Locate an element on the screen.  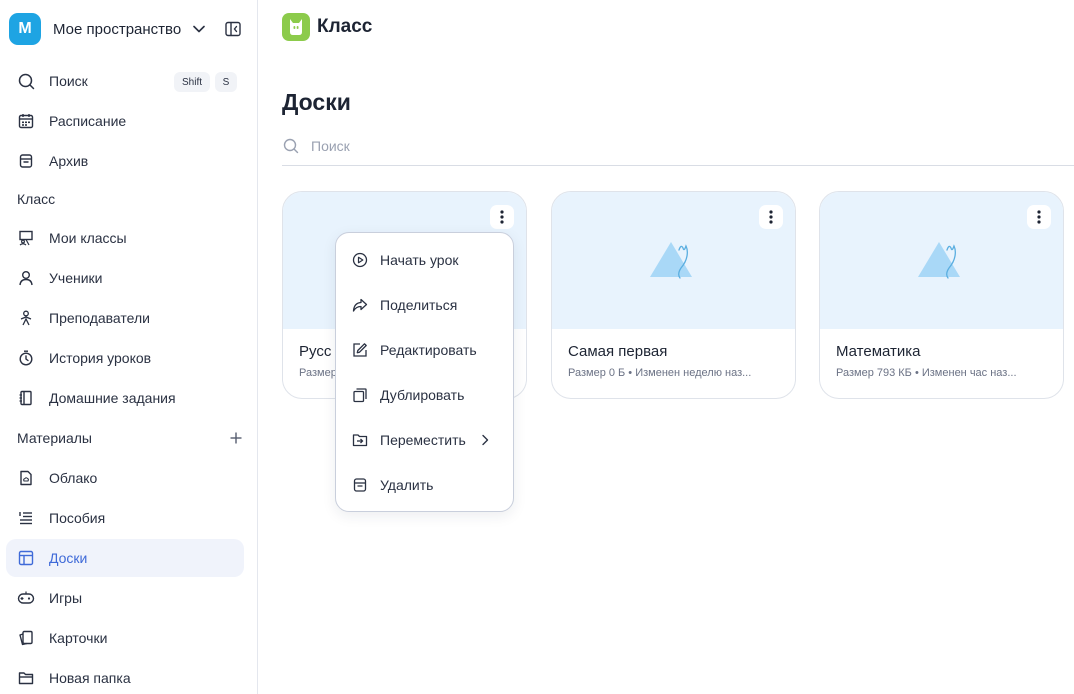
workspace-switcher: M Мое пространство is located at coordinates (125, 29).